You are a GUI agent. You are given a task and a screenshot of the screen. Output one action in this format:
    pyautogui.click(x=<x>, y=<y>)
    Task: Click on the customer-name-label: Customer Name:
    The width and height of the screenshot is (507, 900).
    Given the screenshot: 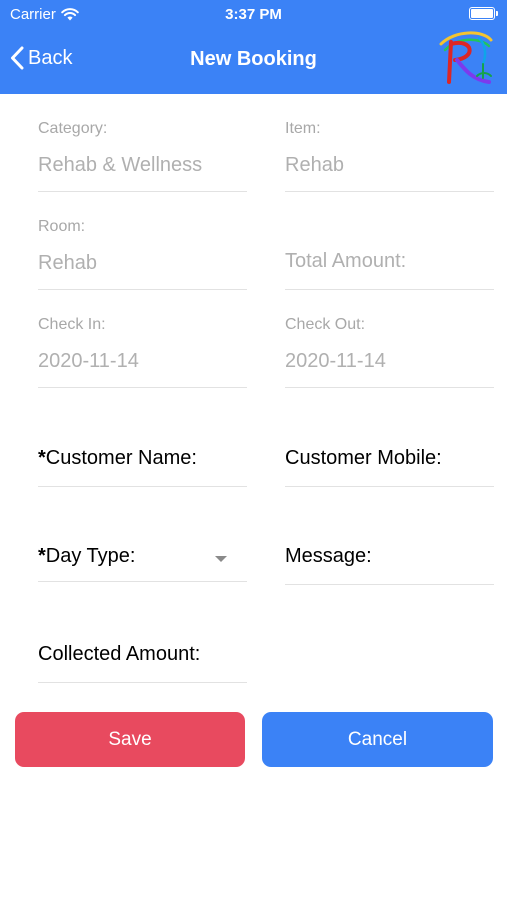 What is the action you would take?
    pyautogui.click(x=121, y=458)
    